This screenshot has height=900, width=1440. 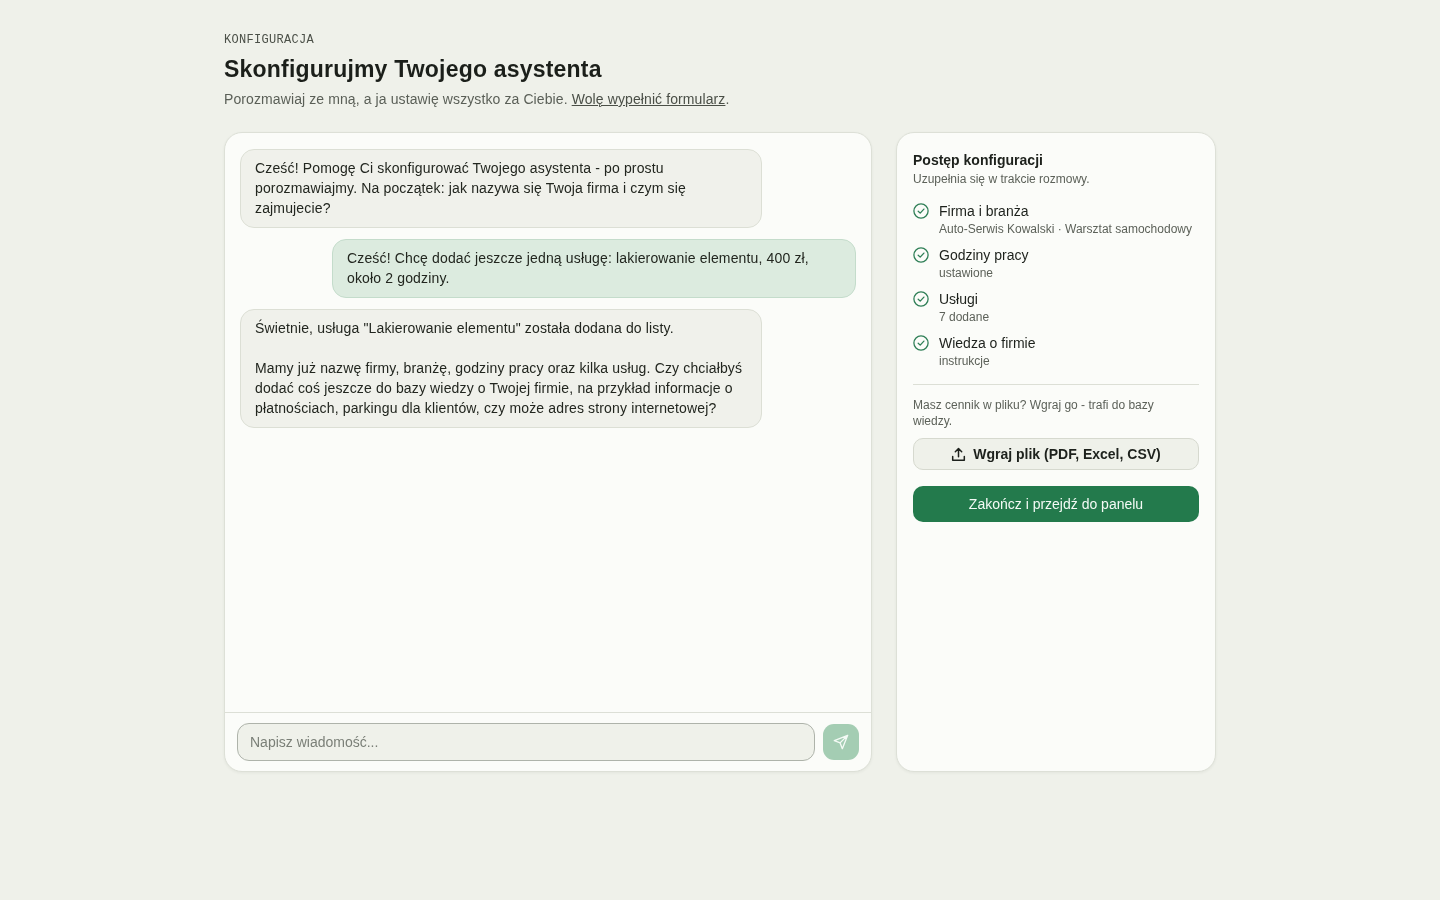 I want to click on upload-icon, so click(x=959, y=454).